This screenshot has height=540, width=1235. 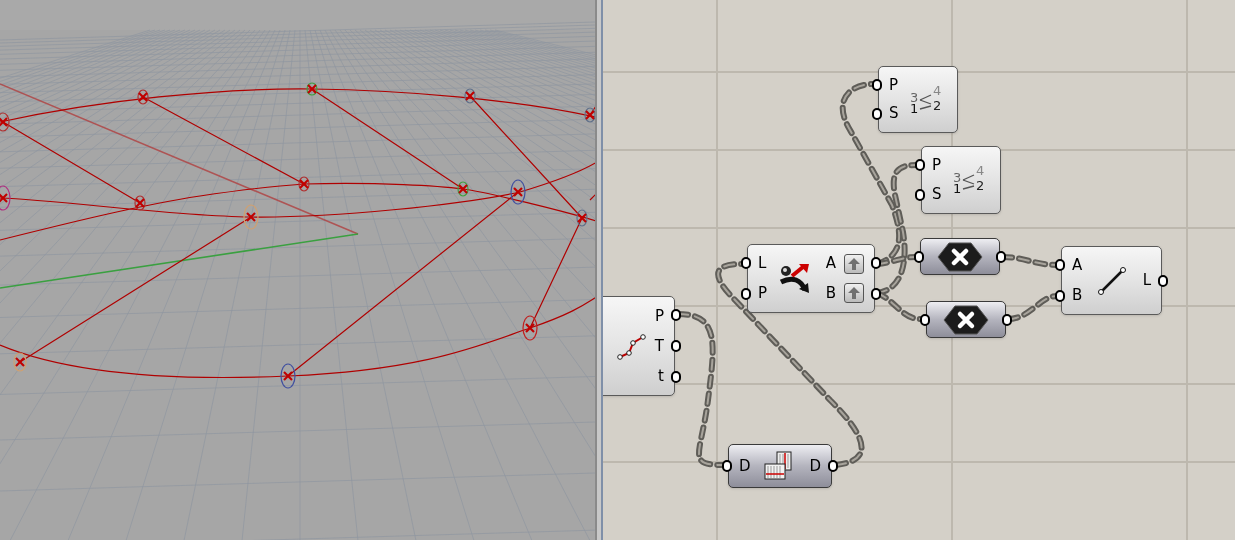 What do you see at coordinates (815, 466) in the screenshot?
I see `output-label: D` at bounding box center [815, 466].